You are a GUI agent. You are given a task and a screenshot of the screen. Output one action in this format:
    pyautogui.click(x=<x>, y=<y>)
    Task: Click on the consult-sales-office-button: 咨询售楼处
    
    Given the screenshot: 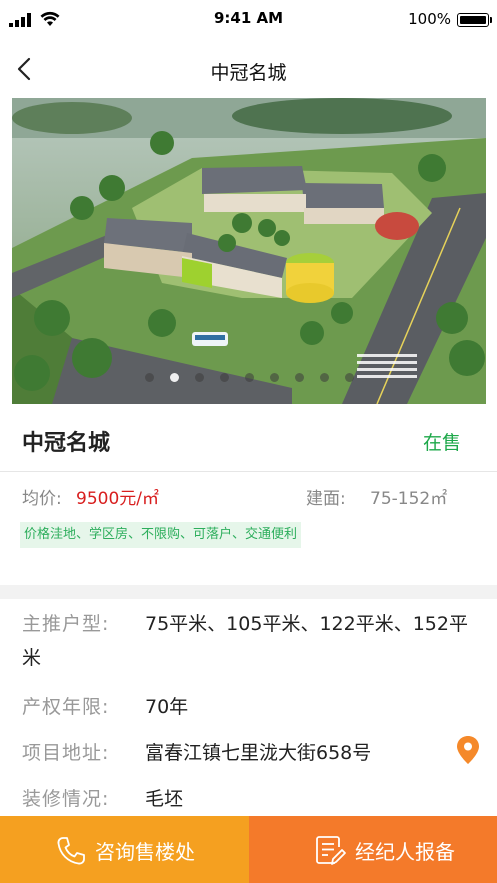 What is the action you would take?
    pyautogui.click(x=124, y=849)
    